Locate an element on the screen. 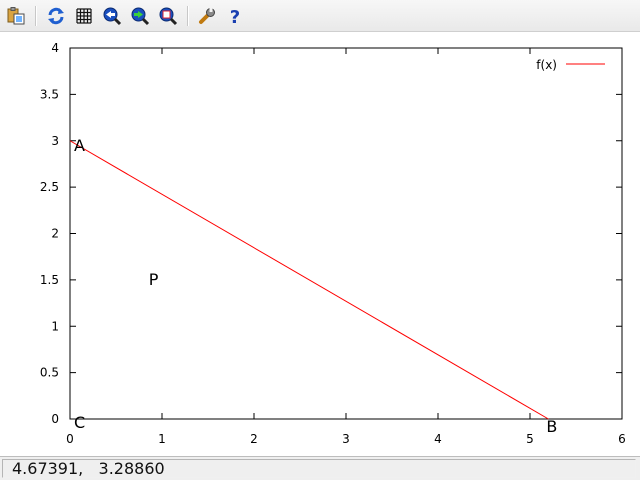 This screenshot has height=480, width=640. y-tick-label: 0 is located at coordinates (55, 419).